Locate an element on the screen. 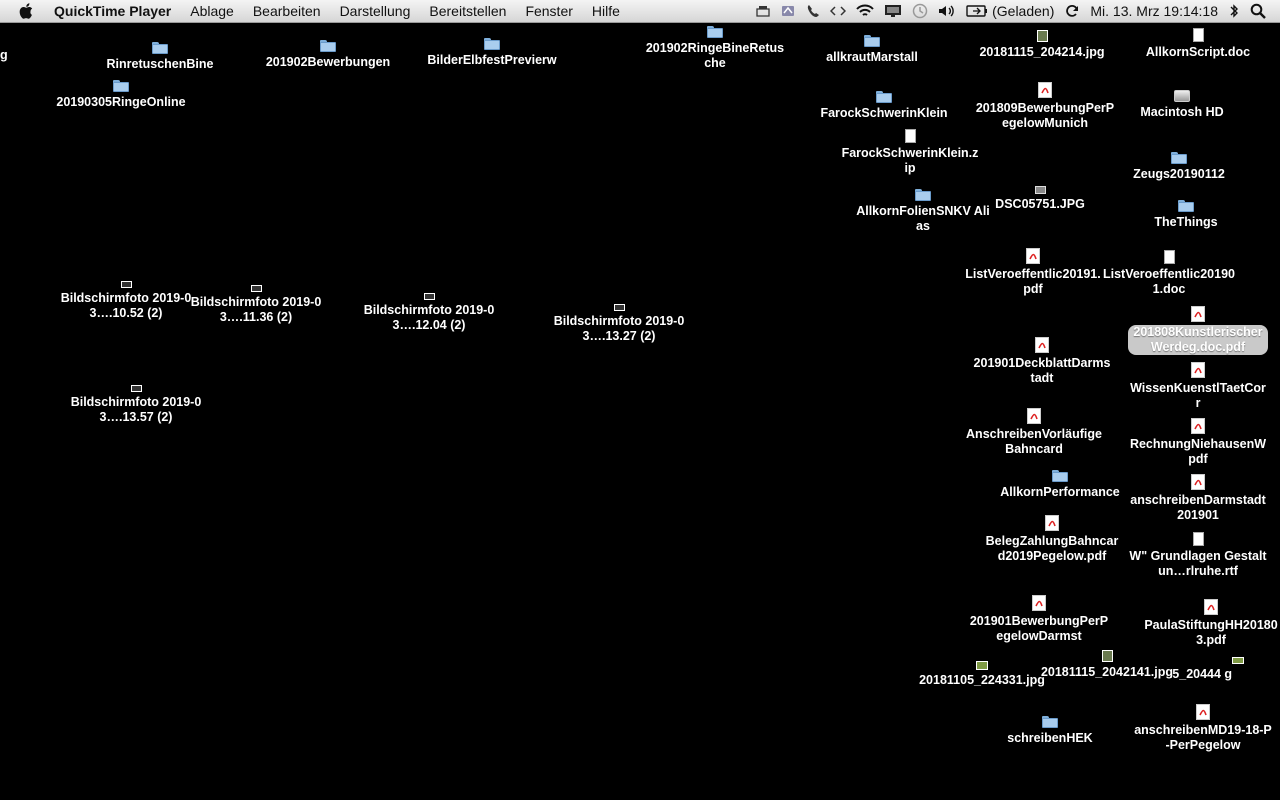 The image size is (1280, 800). menu-fenster: Fenster is located at coordinates (548, 11).